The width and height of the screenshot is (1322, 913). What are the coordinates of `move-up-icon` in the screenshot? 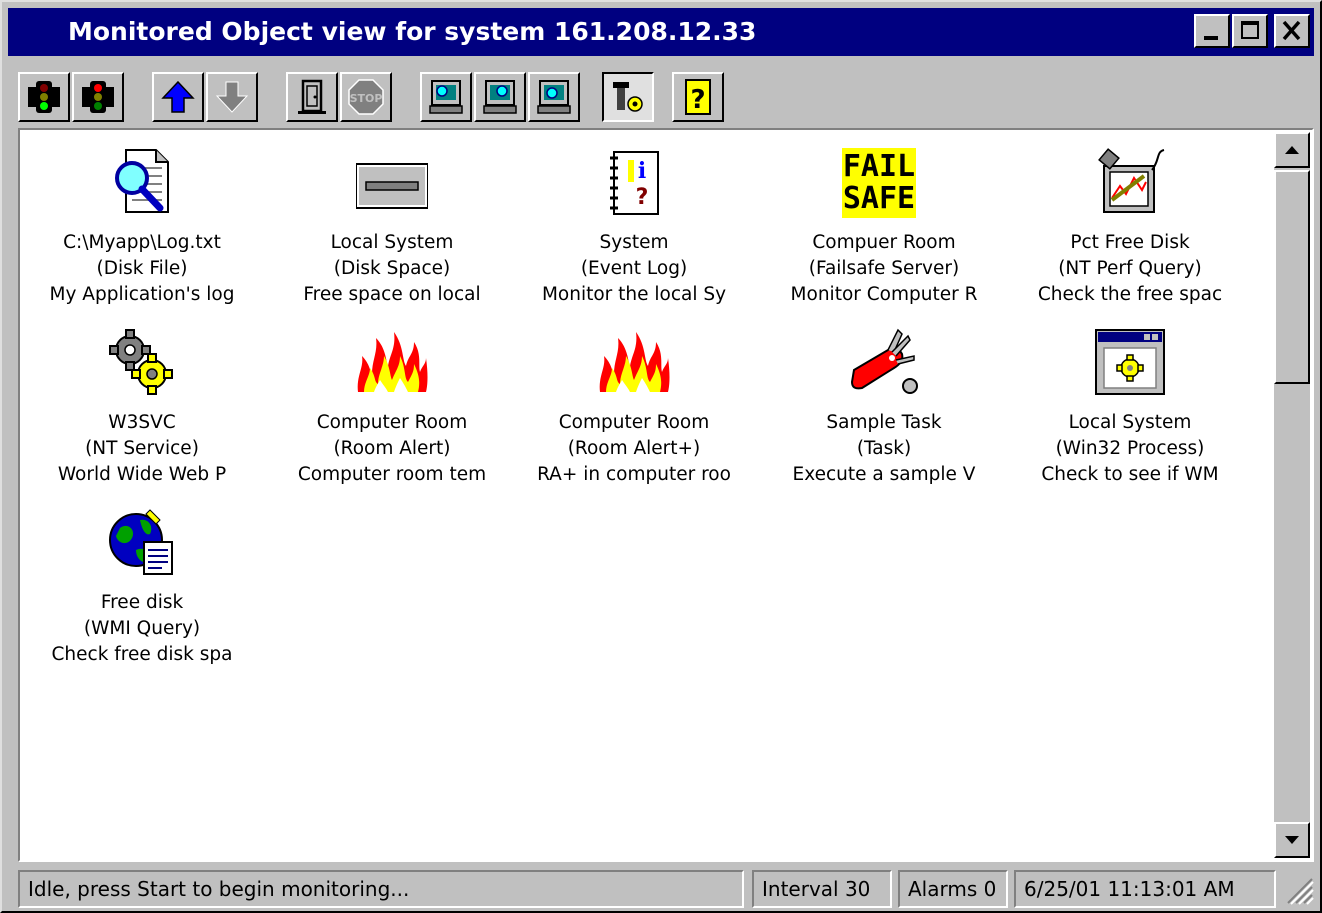 It's located at (178, 96).